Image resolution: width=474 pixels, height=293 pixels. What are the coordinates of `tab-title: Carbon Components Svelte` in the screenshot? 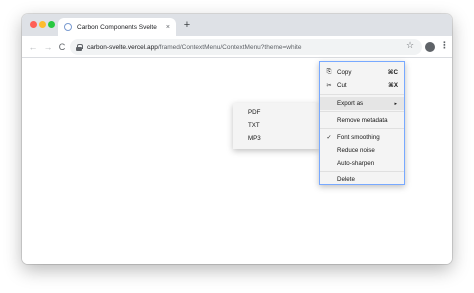 It's located at (117, 27).